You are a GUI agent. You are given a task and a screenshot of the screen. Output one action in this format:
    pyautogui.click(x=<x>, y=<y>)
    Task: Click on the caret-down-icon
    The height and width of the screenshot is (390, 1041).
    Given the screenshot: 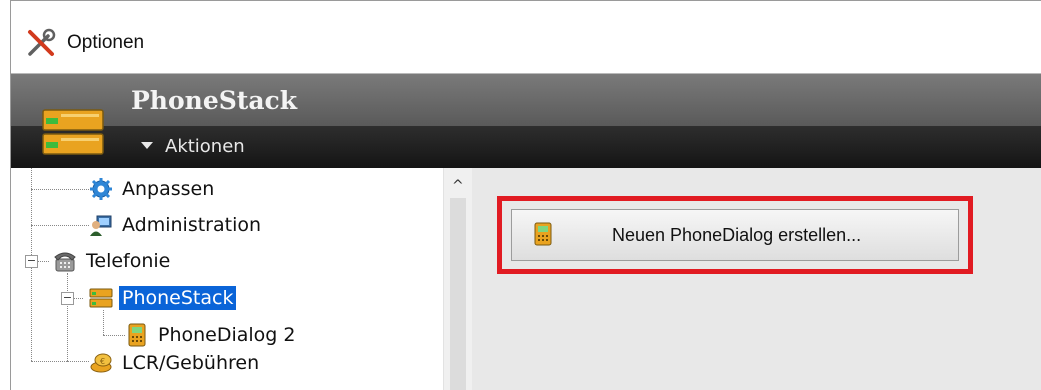 What is the action you would take?
    pyautogui.click(x=147, y=145)
    